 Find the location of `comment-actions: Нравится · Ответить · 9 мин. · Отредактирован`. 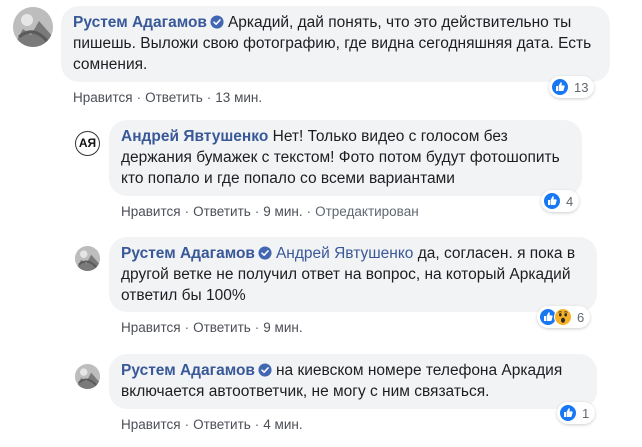

comment-actions: Нравится · Ответить · 9 мин. · Отредактирован is located at coordinates (270, 211).